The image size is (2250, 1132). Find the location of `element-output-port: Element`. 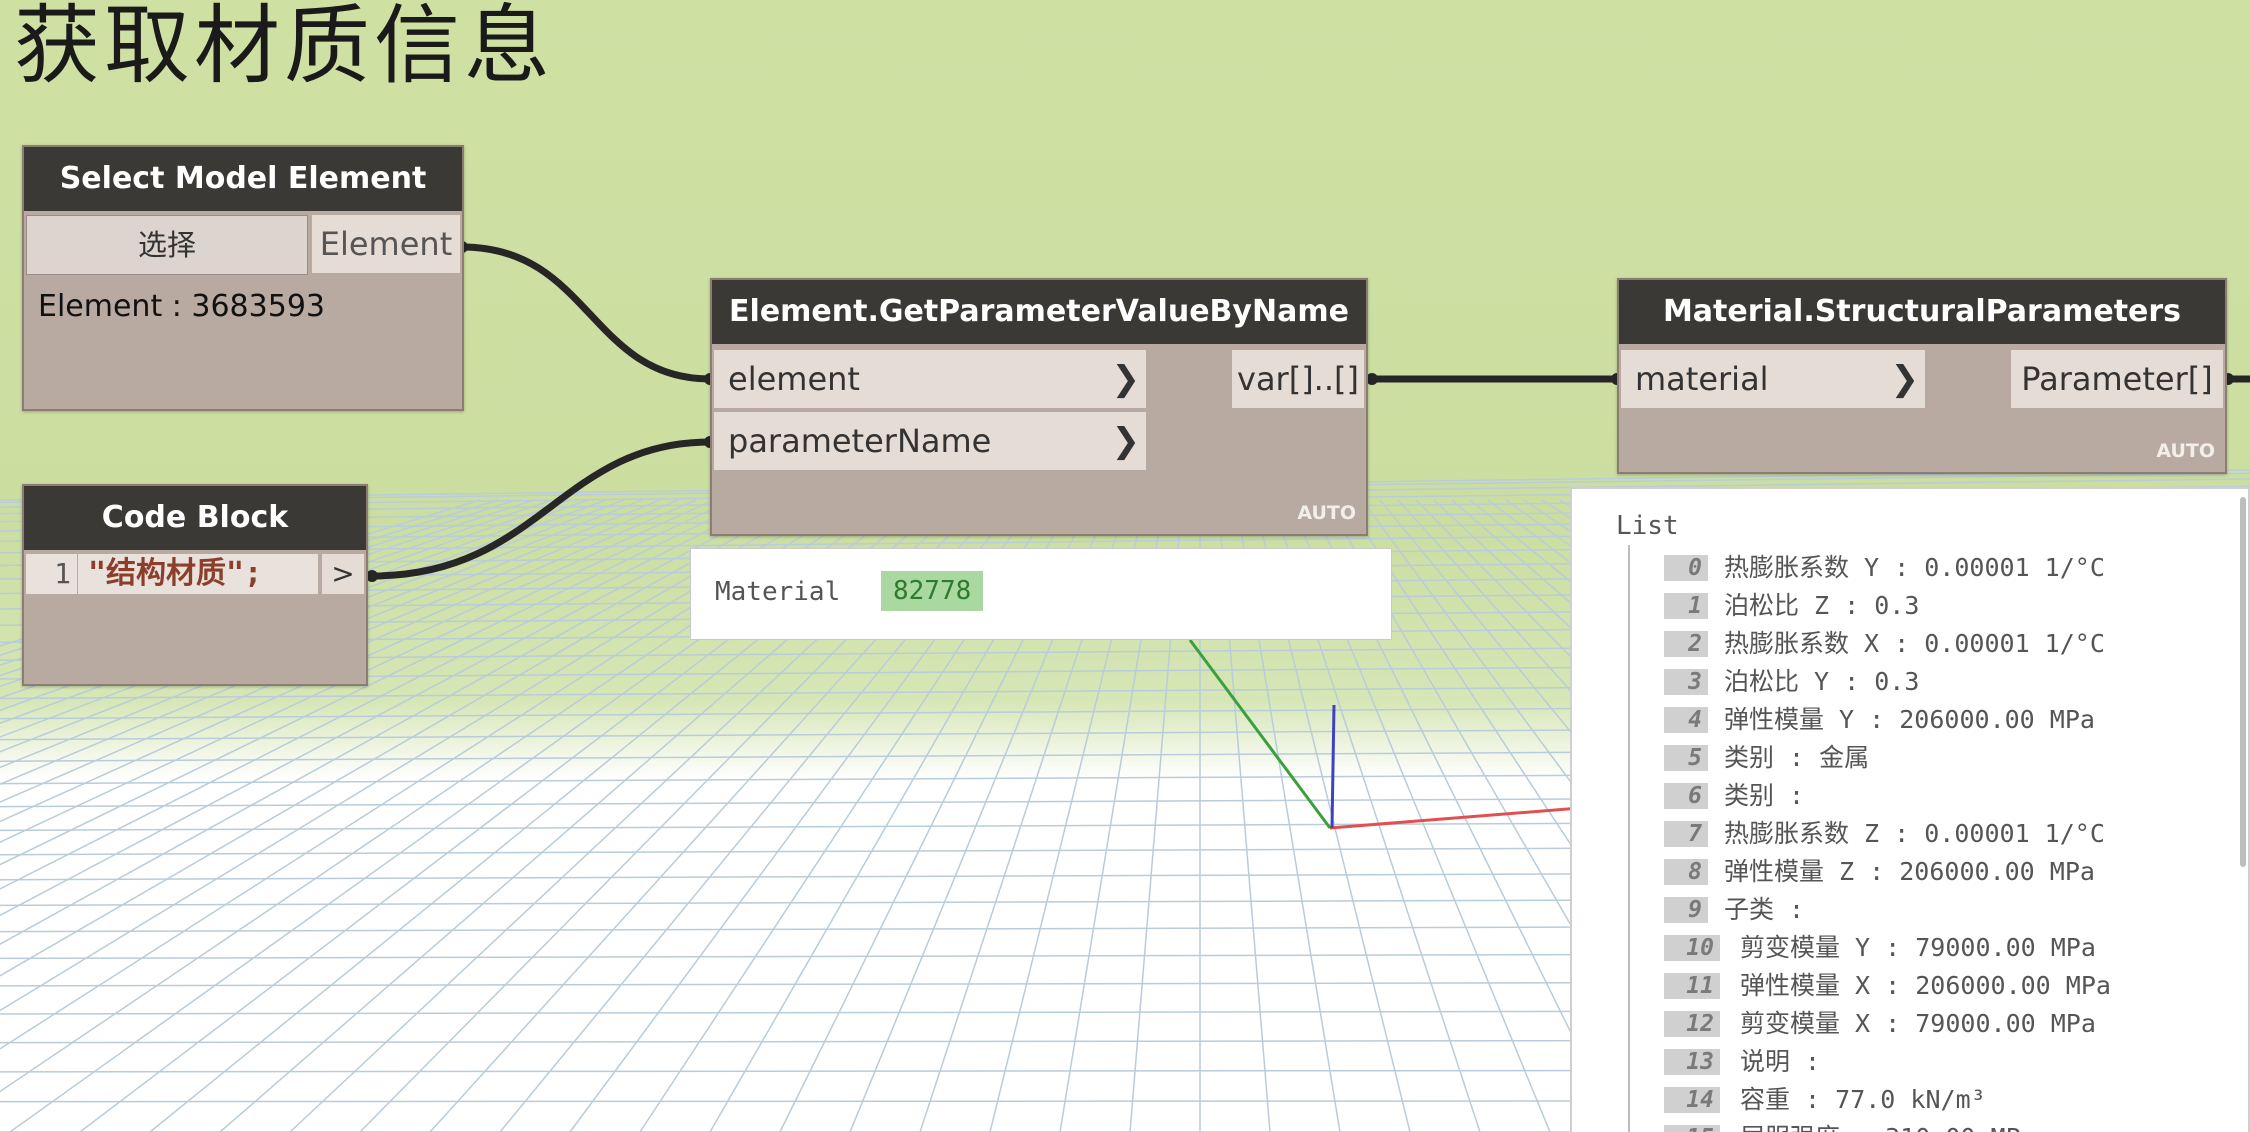

element-output-port: Element is located at coordinates (386, 244).